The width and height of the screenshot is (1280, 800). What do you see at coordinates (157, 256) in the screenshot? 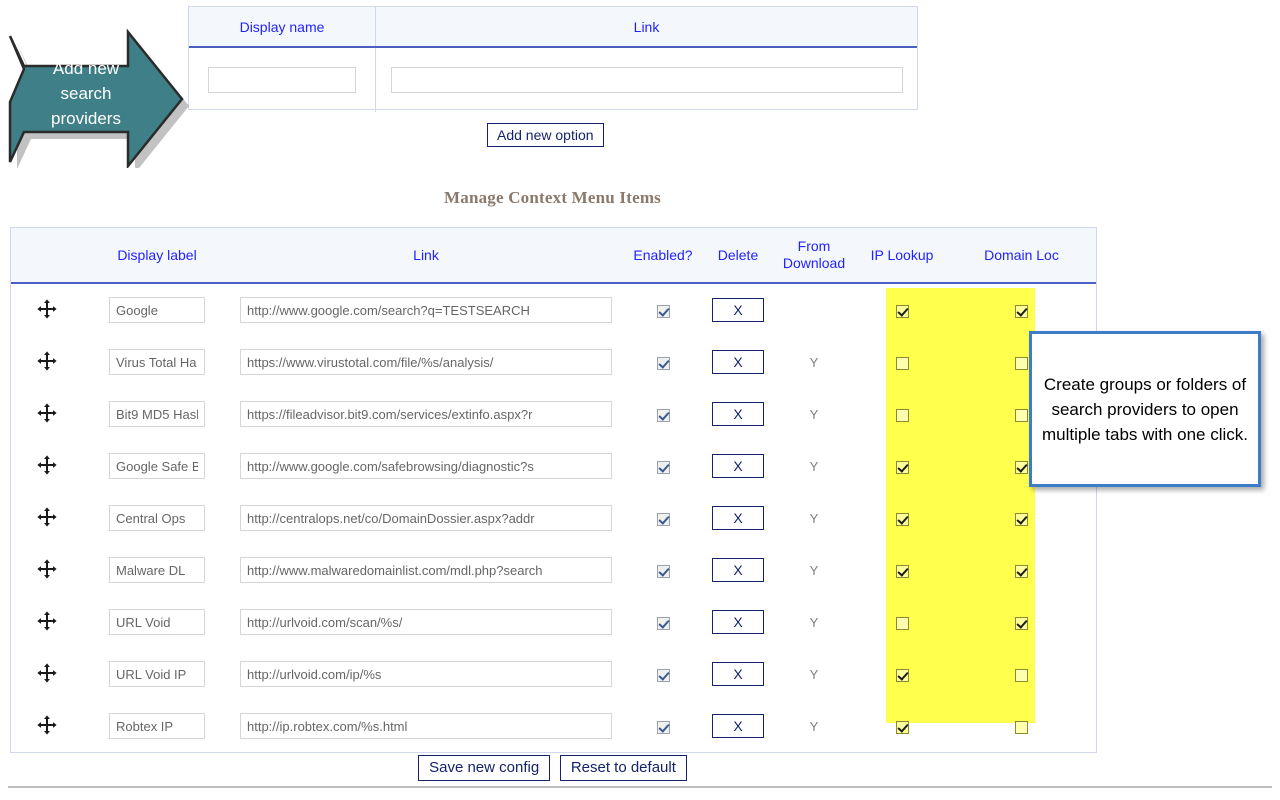
I see `header-display-label: Display label` at bounding box center [157, 256].